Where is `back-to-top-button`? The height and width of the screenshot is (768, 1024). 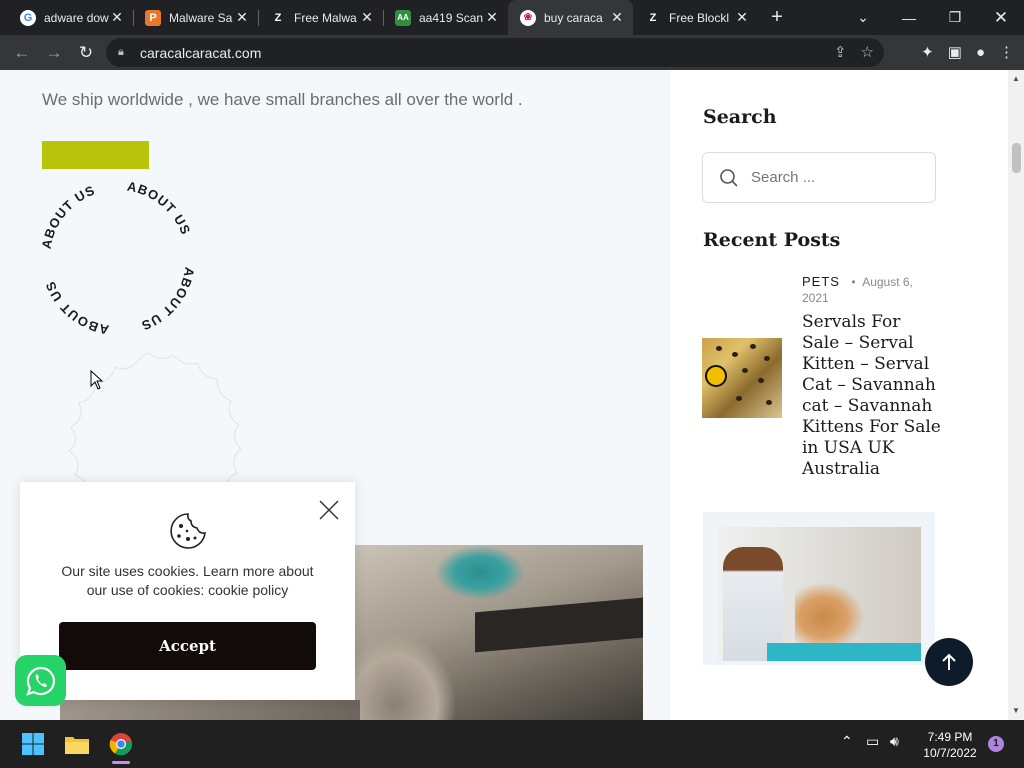 back-to-top-button is located at coordinates (949, 662).